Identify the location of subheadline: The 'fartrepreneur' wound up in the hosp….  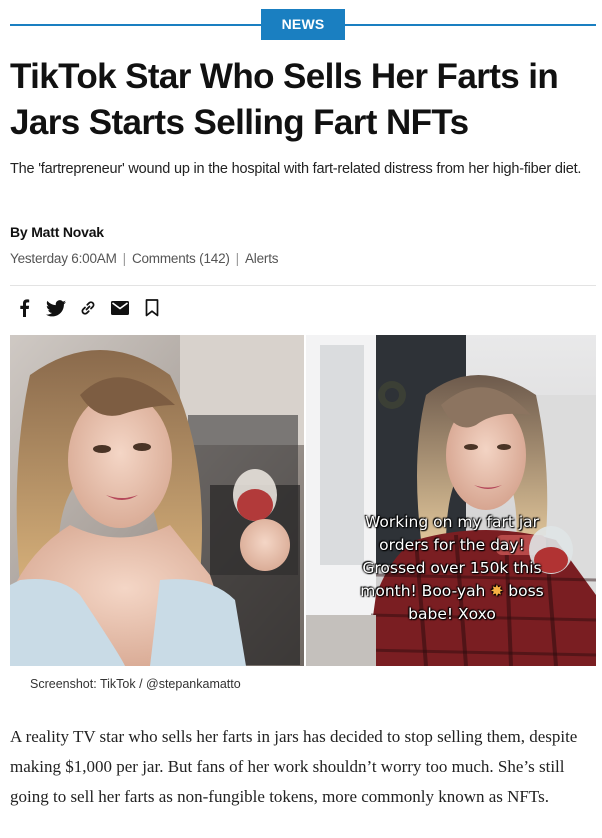
(296, 169).